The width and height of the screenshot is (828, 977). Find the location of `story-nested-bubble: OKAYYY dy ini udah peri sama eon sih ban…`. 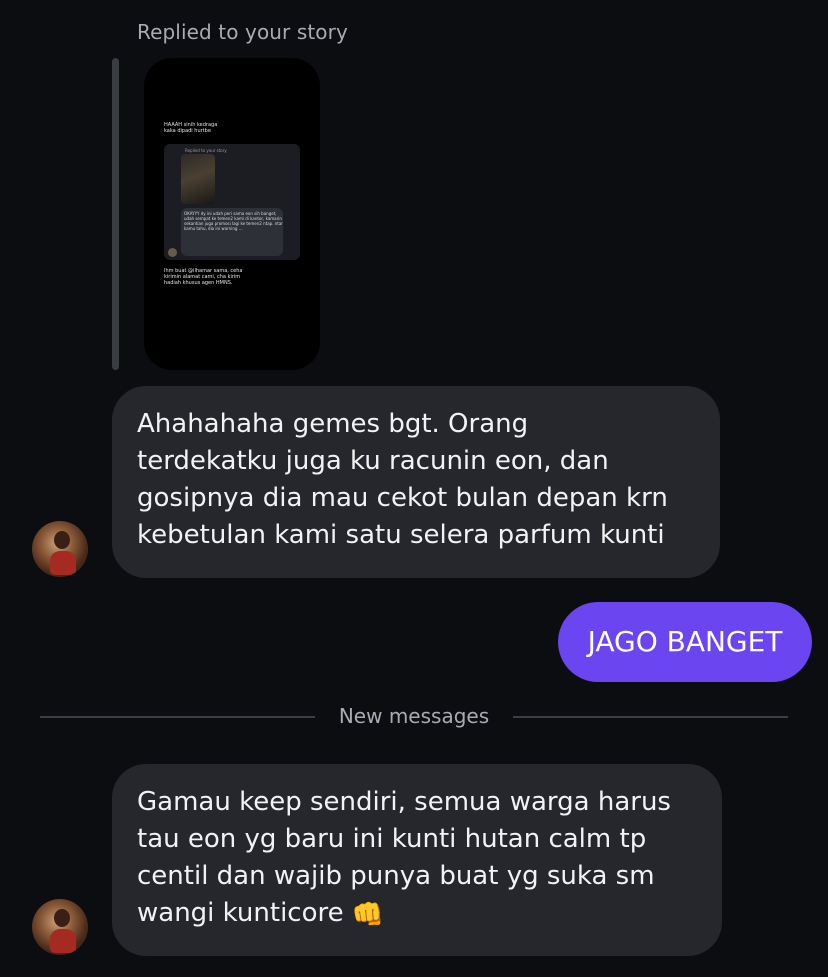

story-nested-bubble: OKAYYY dy ini udah peri sama eon sih ban… is located at coordinates (232, 232).